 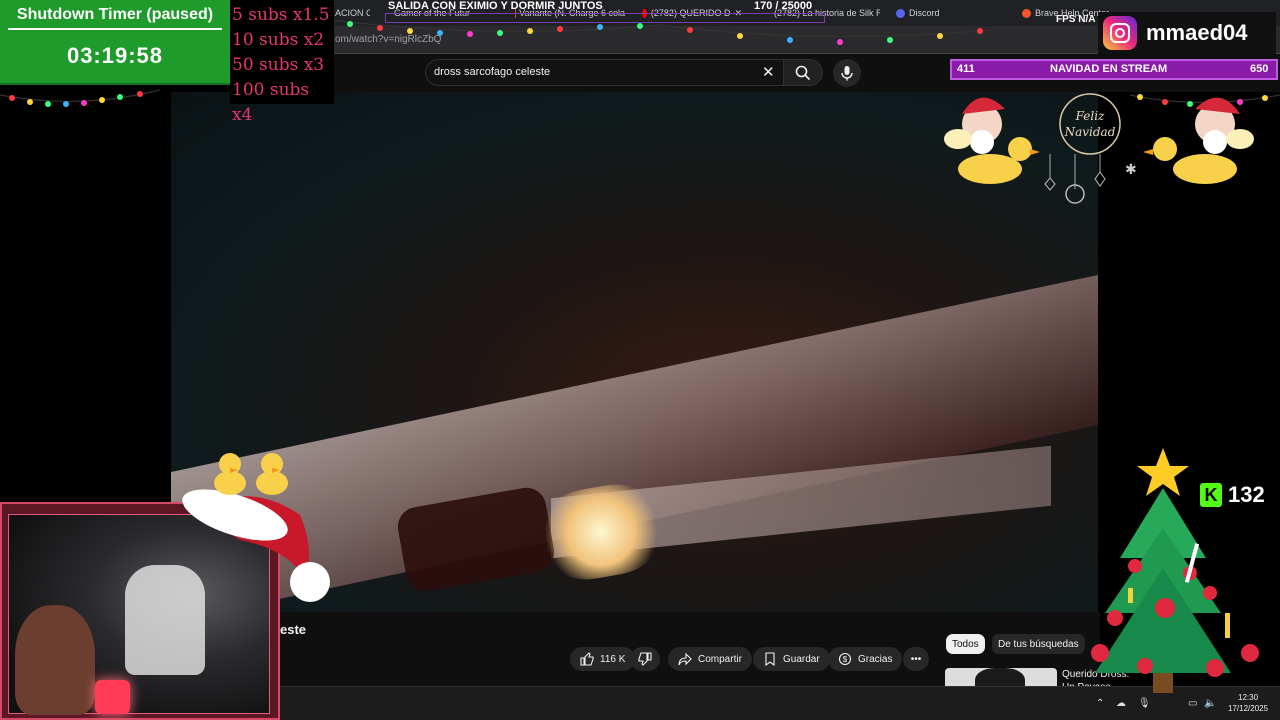 I want to click on tab-item: ACION CH, so click(x=352, y=13).